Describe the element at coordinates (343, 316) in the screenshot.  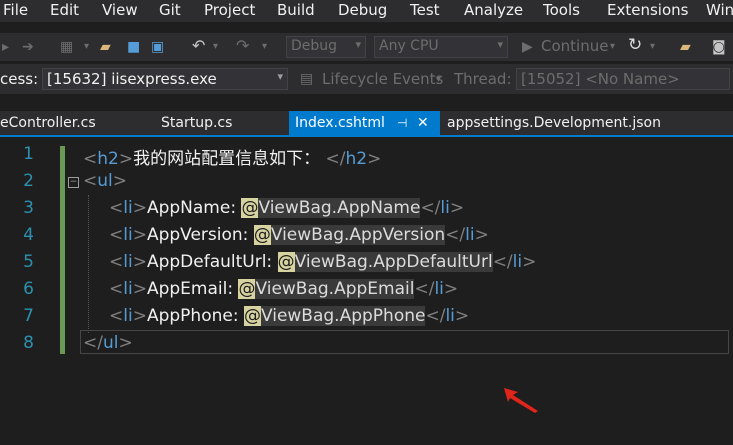
I see `razor-expression: ViewBag.AppPhone` at that location.